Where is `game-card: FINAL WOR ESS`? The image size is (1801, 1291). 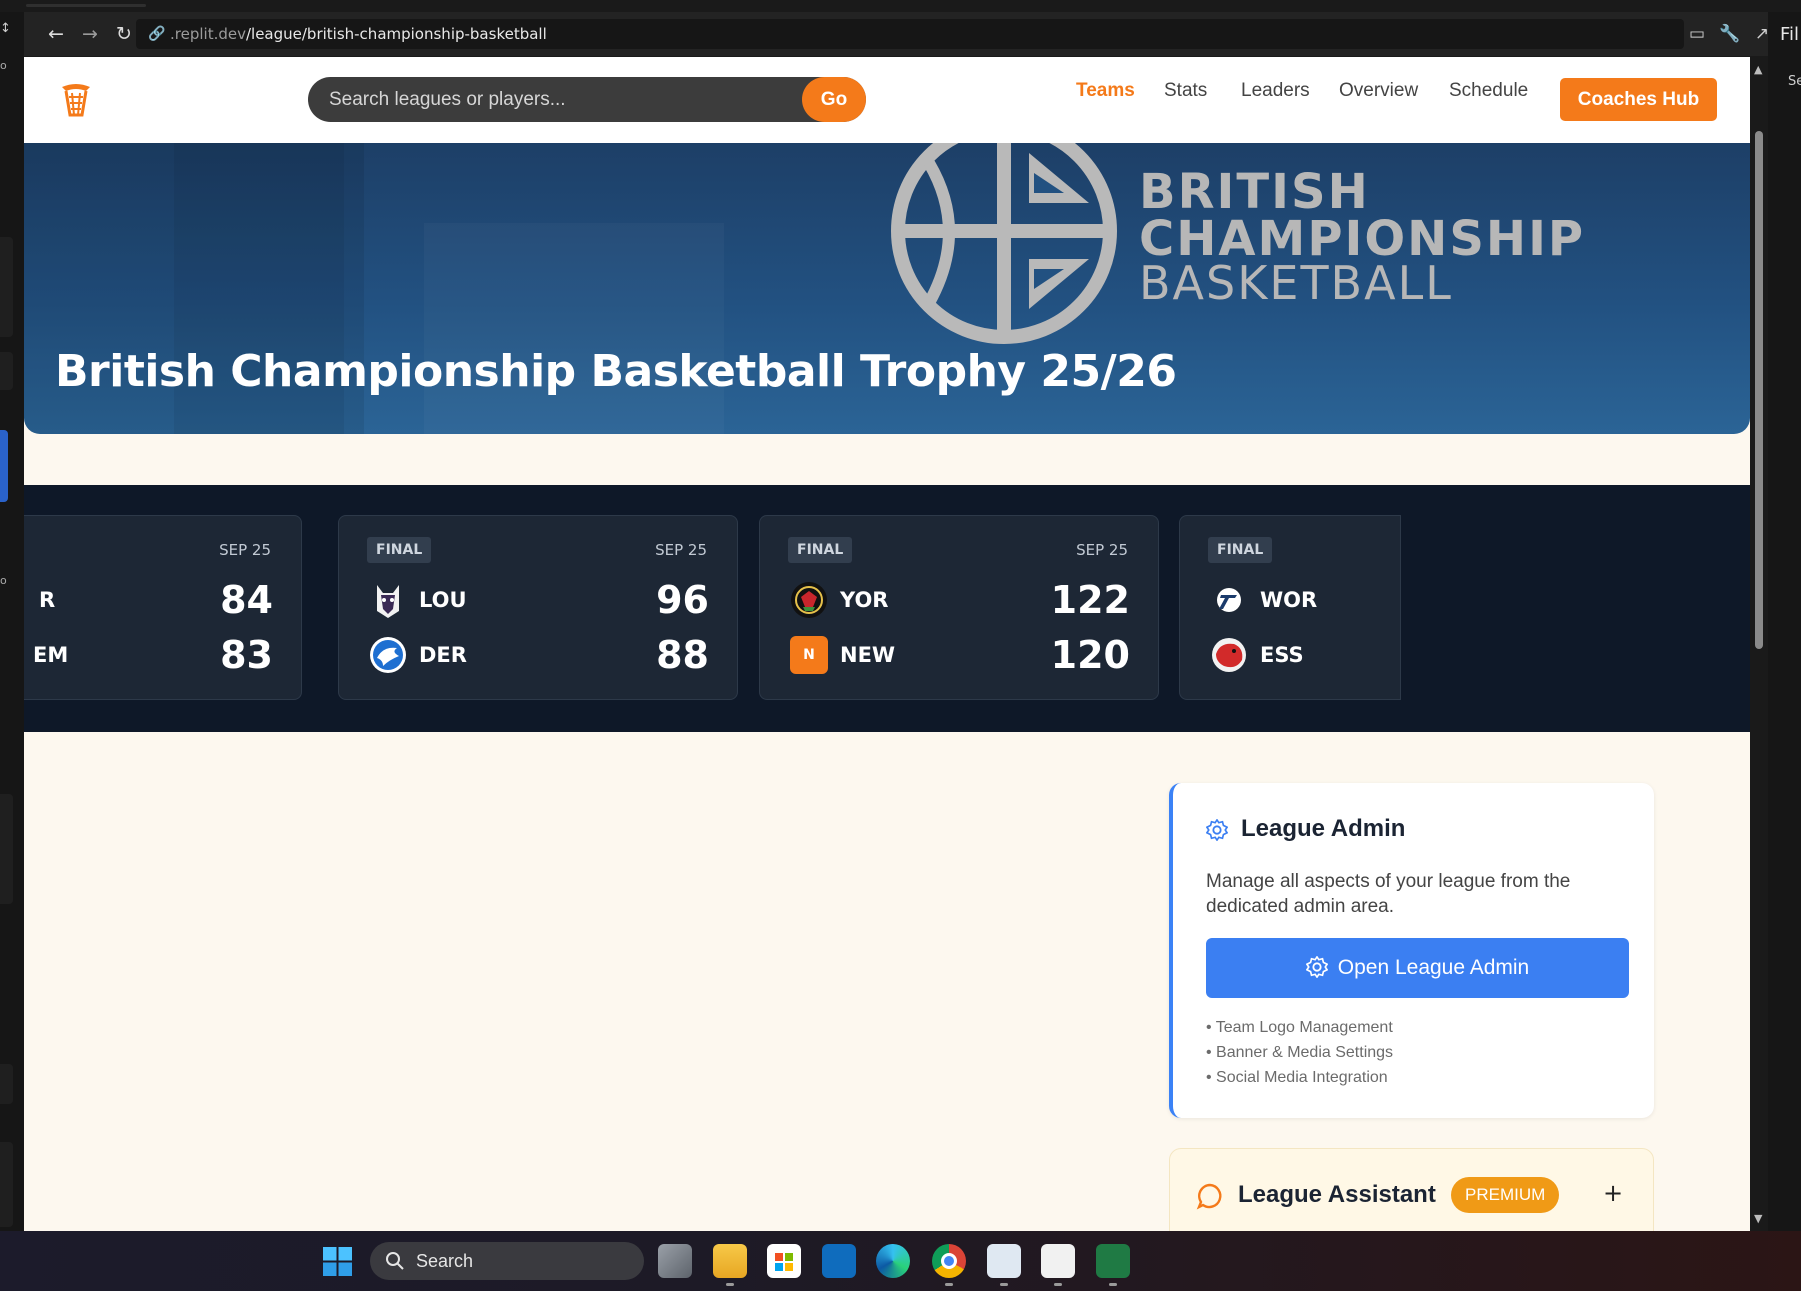 game-card: FINAL WOR ESS is located at coordinates (1290, 607).